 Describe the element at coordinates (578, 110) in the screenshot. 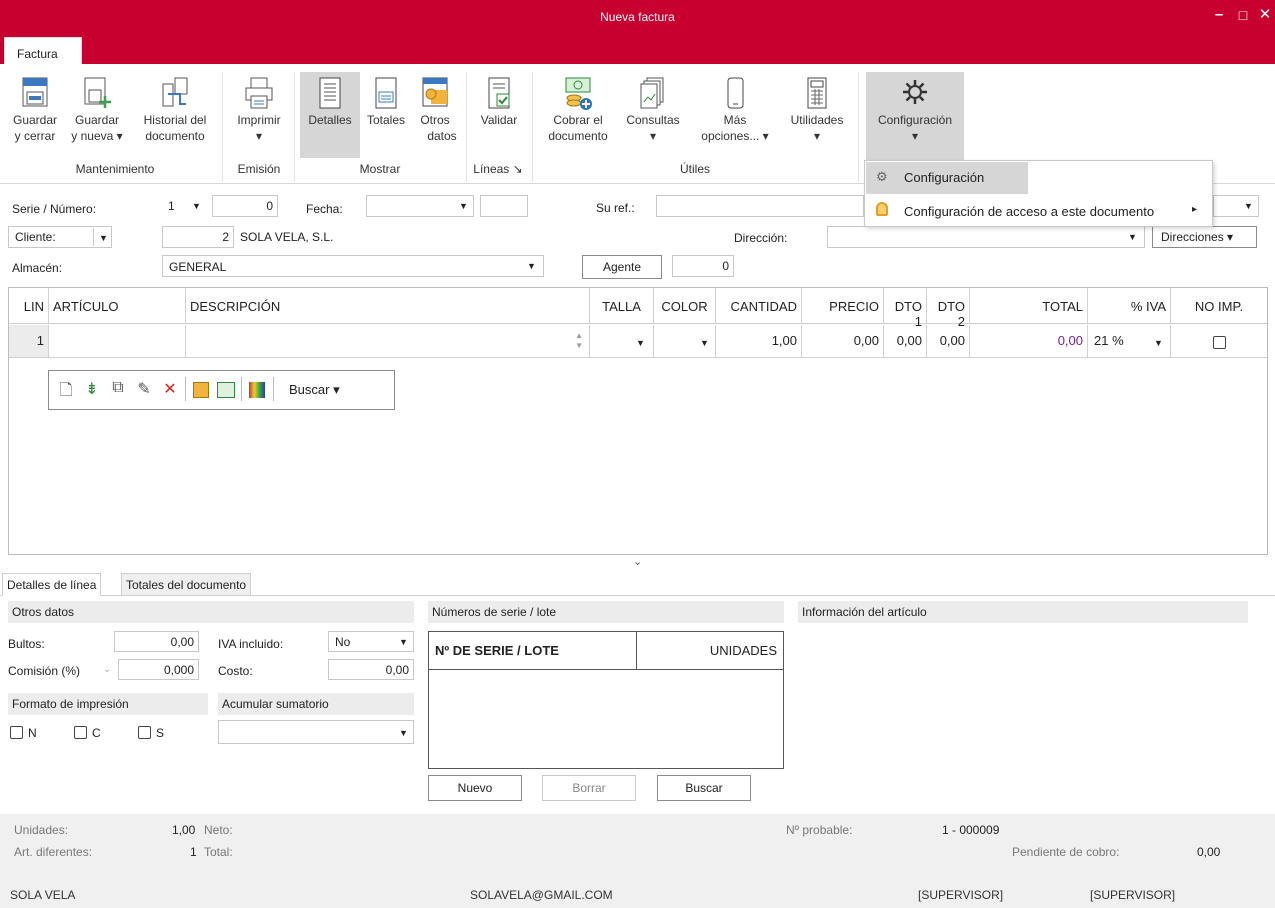

I see `cobrar-button: Cobrar el documento` at that location.